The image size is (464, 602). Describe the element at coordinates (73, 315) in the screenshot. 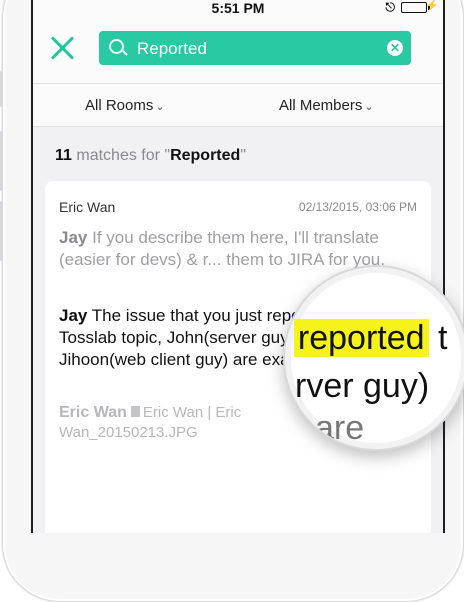

I see `matched-message-author: Jay` at that location.